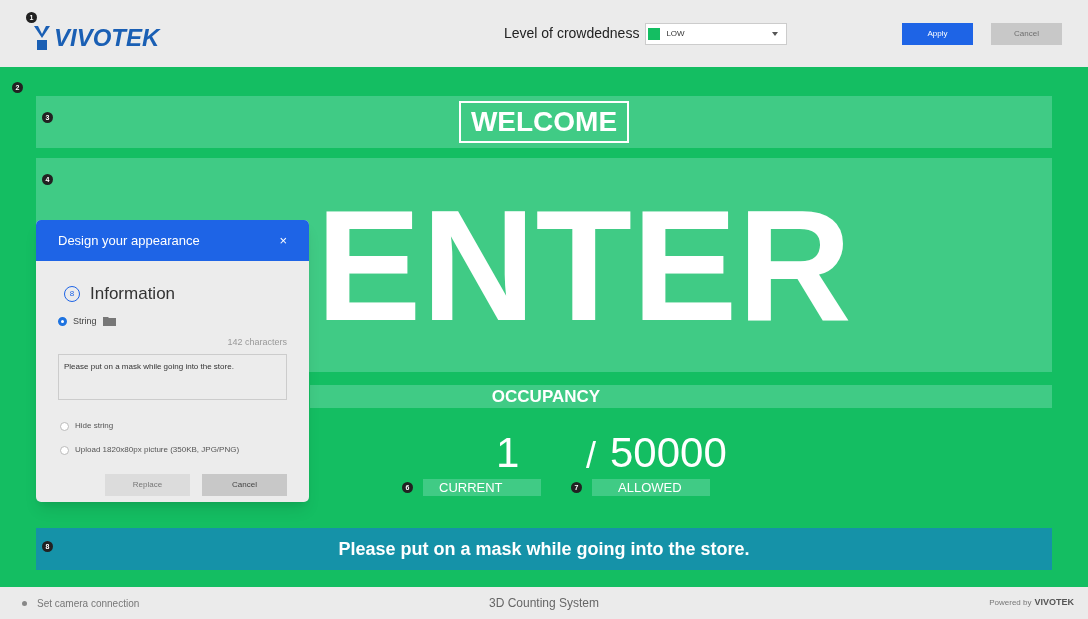 This screenshot has height=619, width=1088. I want to click on brand-text: VIVOTEK, so click(1054, 603).